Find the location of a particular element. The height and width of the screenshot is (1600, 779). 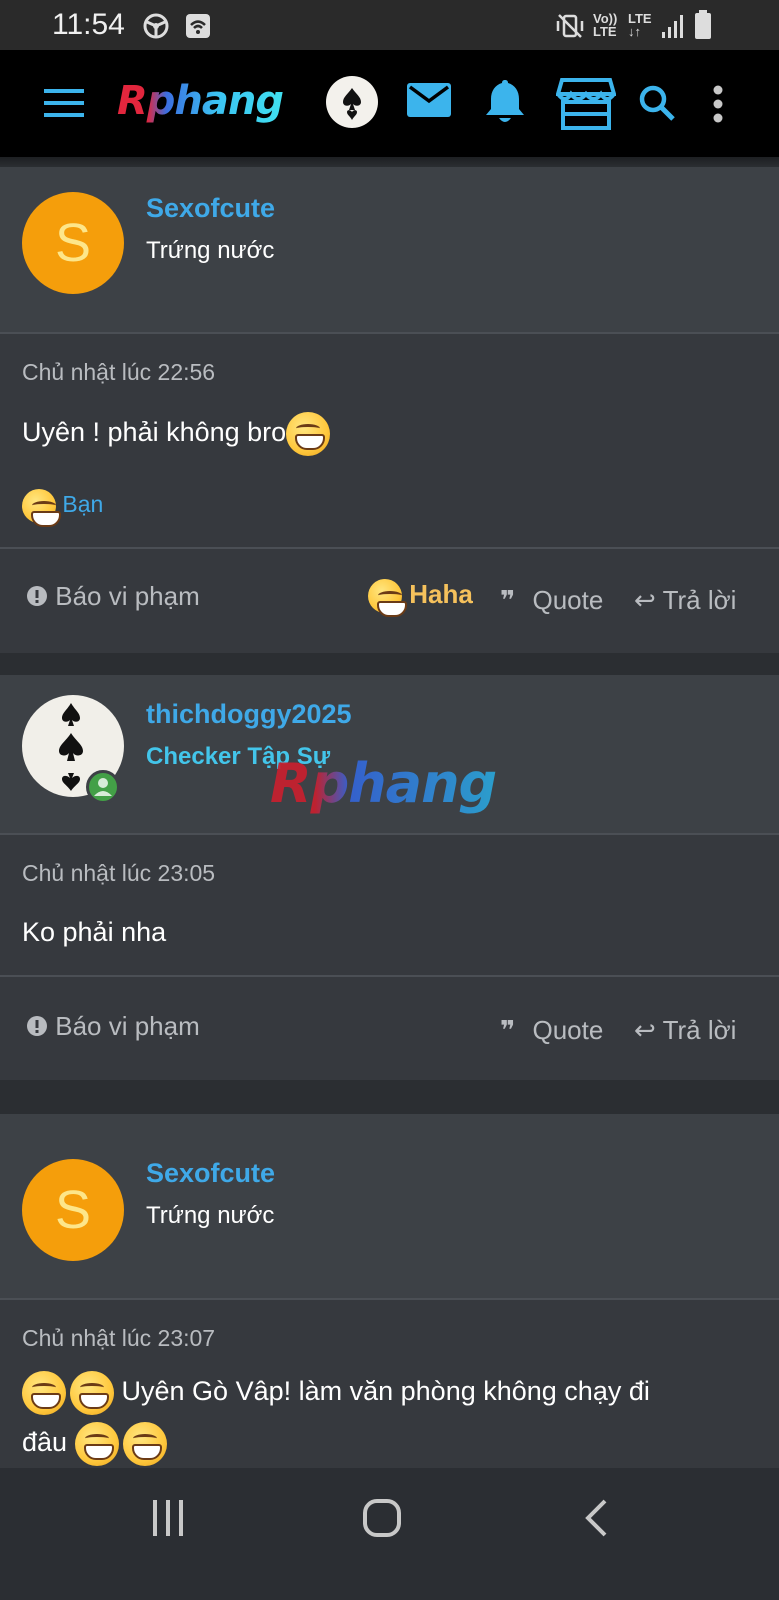

post-content-text: Ko phải nha is located at coordinates (94, 932).